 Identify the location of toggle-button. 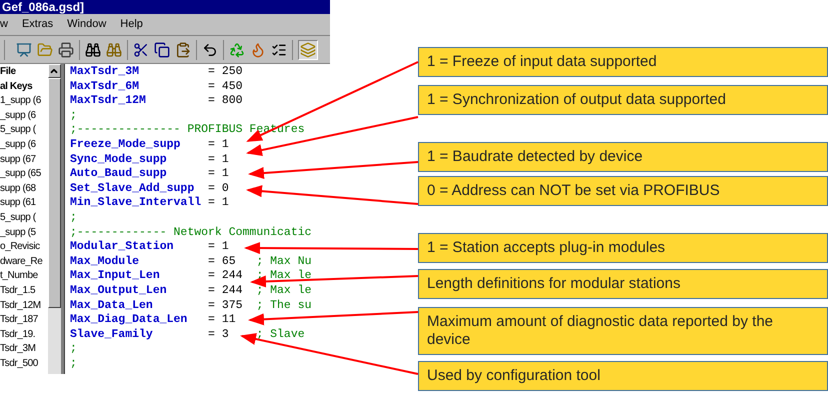
(308, 50).